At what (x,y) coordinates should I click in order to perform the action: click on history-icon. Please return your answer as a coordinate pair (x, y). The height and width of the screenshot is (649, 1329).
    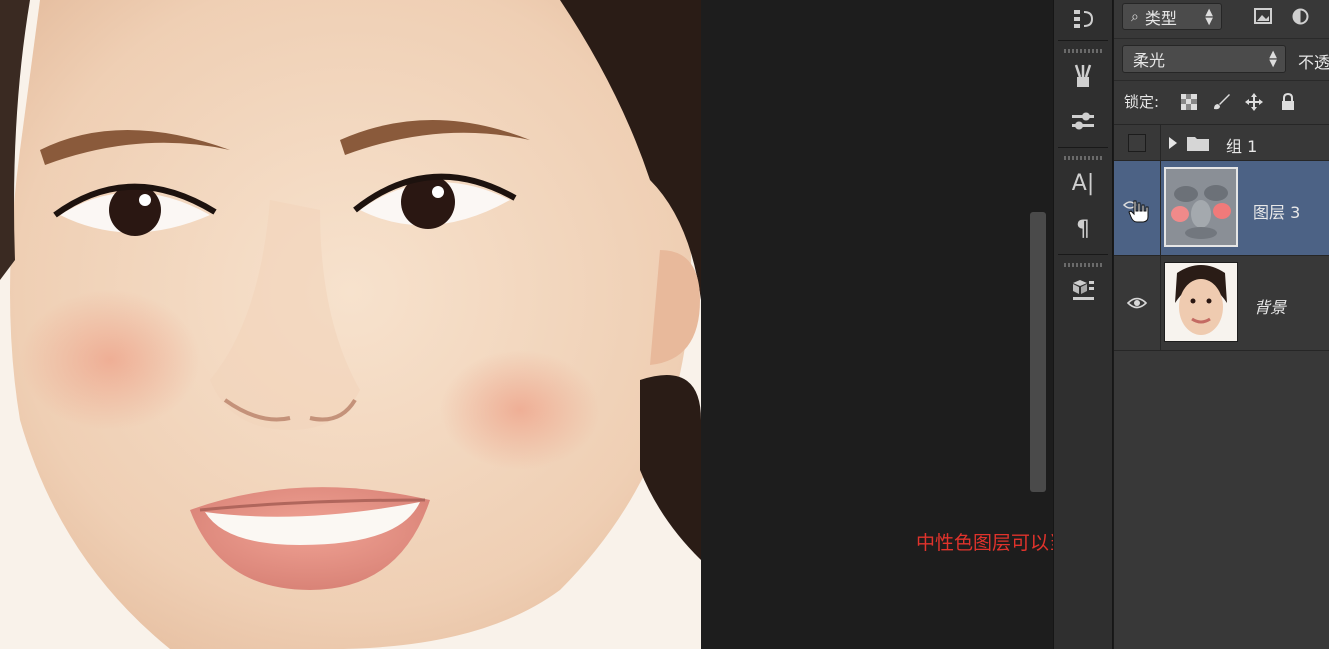
    Looking at the image, I should click on (1083, 19).